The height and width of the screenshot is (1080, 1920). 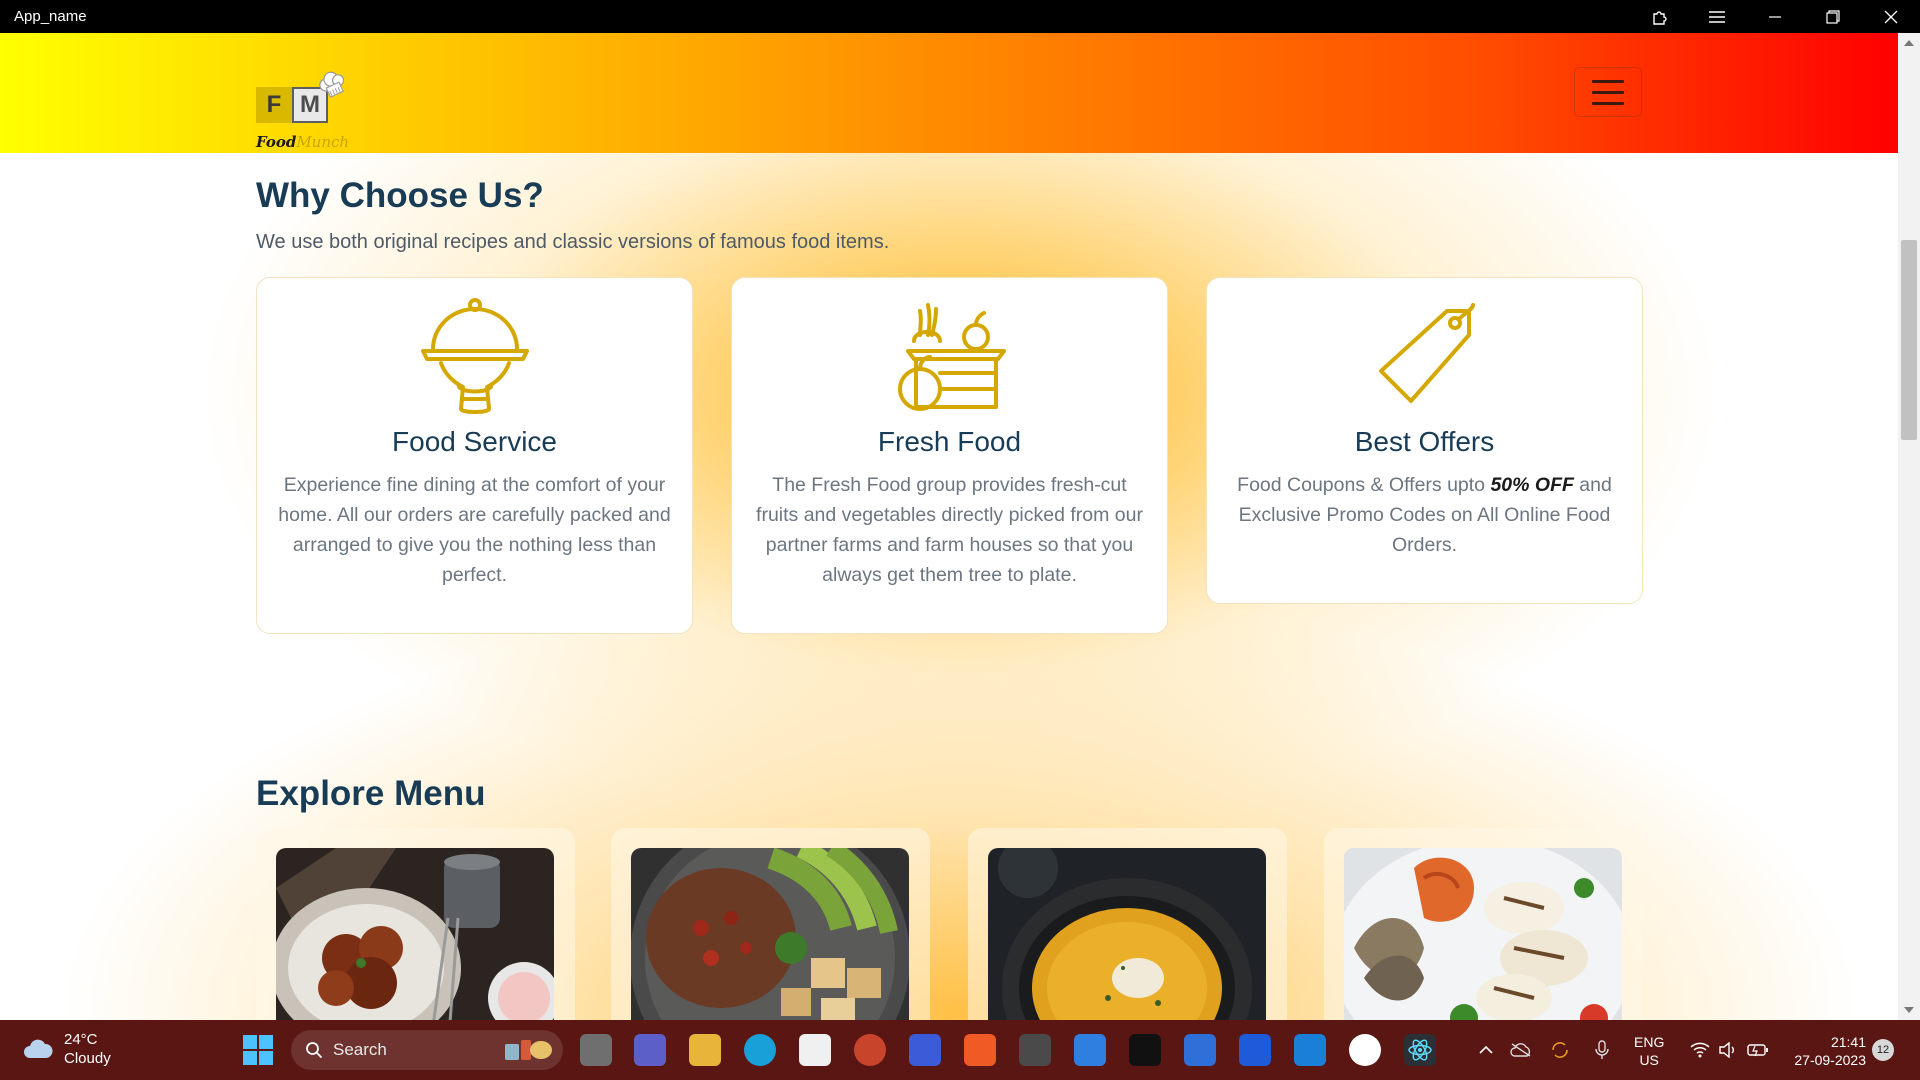 What do you see at coordinates (81, 1039) in the screenshot?
I see `weather-temperature: 24°C` at bounding box center [81, 1039].